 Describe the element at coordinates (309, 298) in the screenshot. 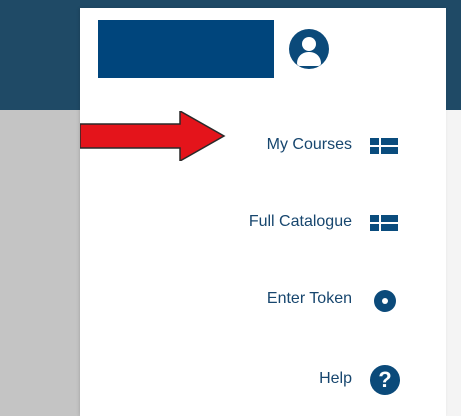

I see `menu-item-label: Enter Token` at that location.